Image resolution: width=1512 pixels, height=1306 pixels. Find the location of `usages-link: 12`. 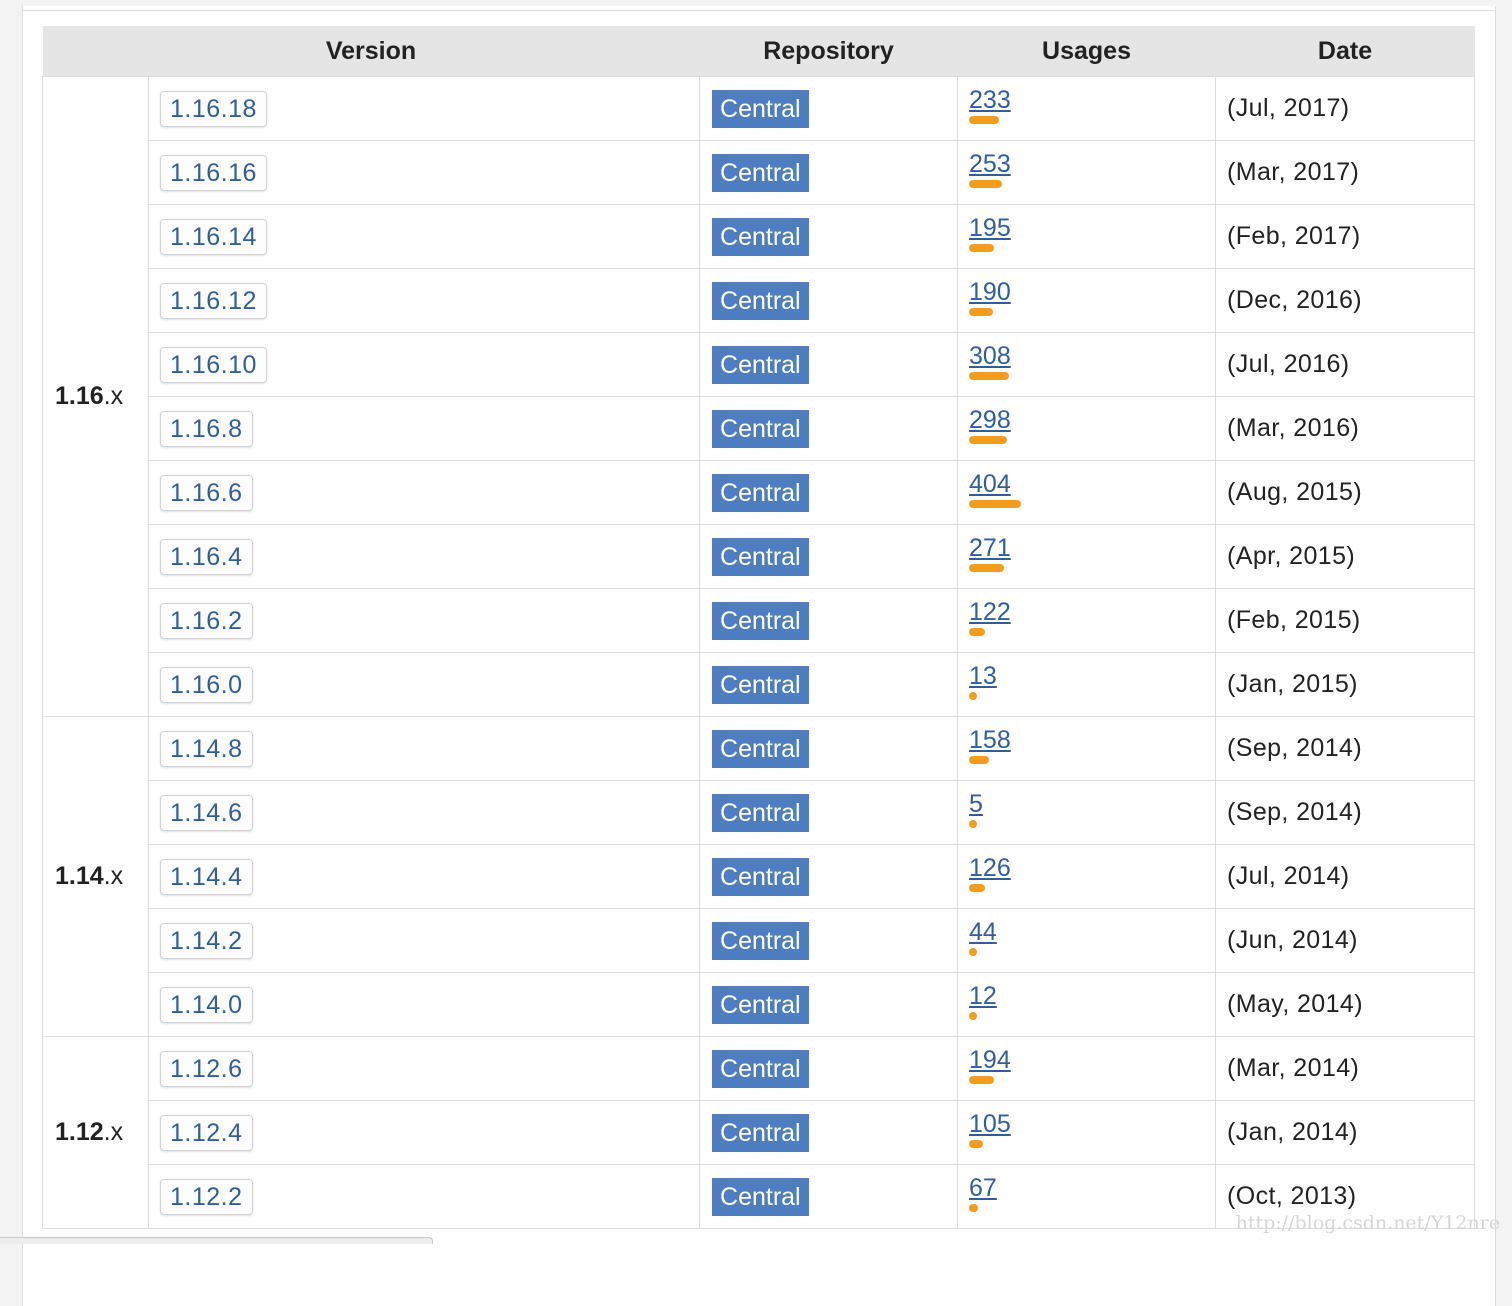

usages-link: 12 is located at coordinates (1092, 996).